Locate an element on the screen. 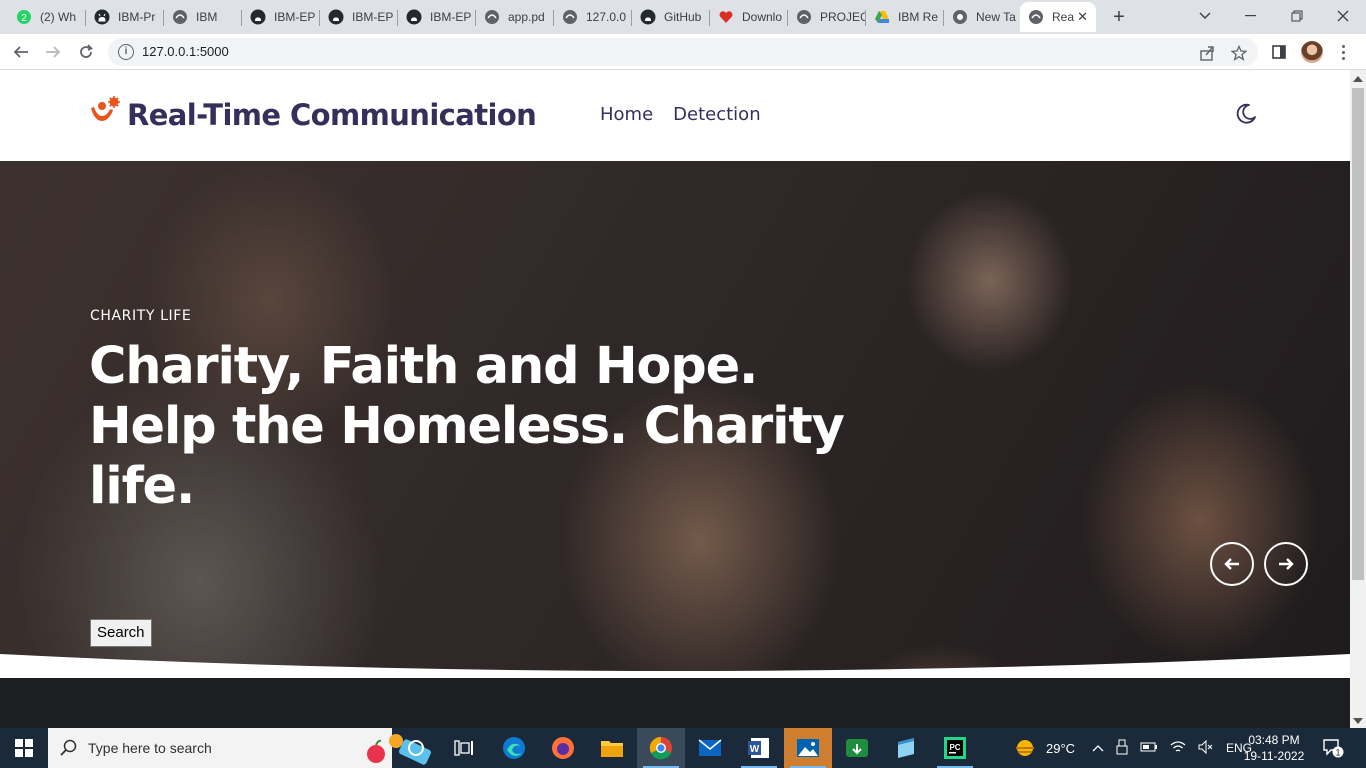  tab-ibm-ep-2: IBM-EP is located at coordinates (359, 17).